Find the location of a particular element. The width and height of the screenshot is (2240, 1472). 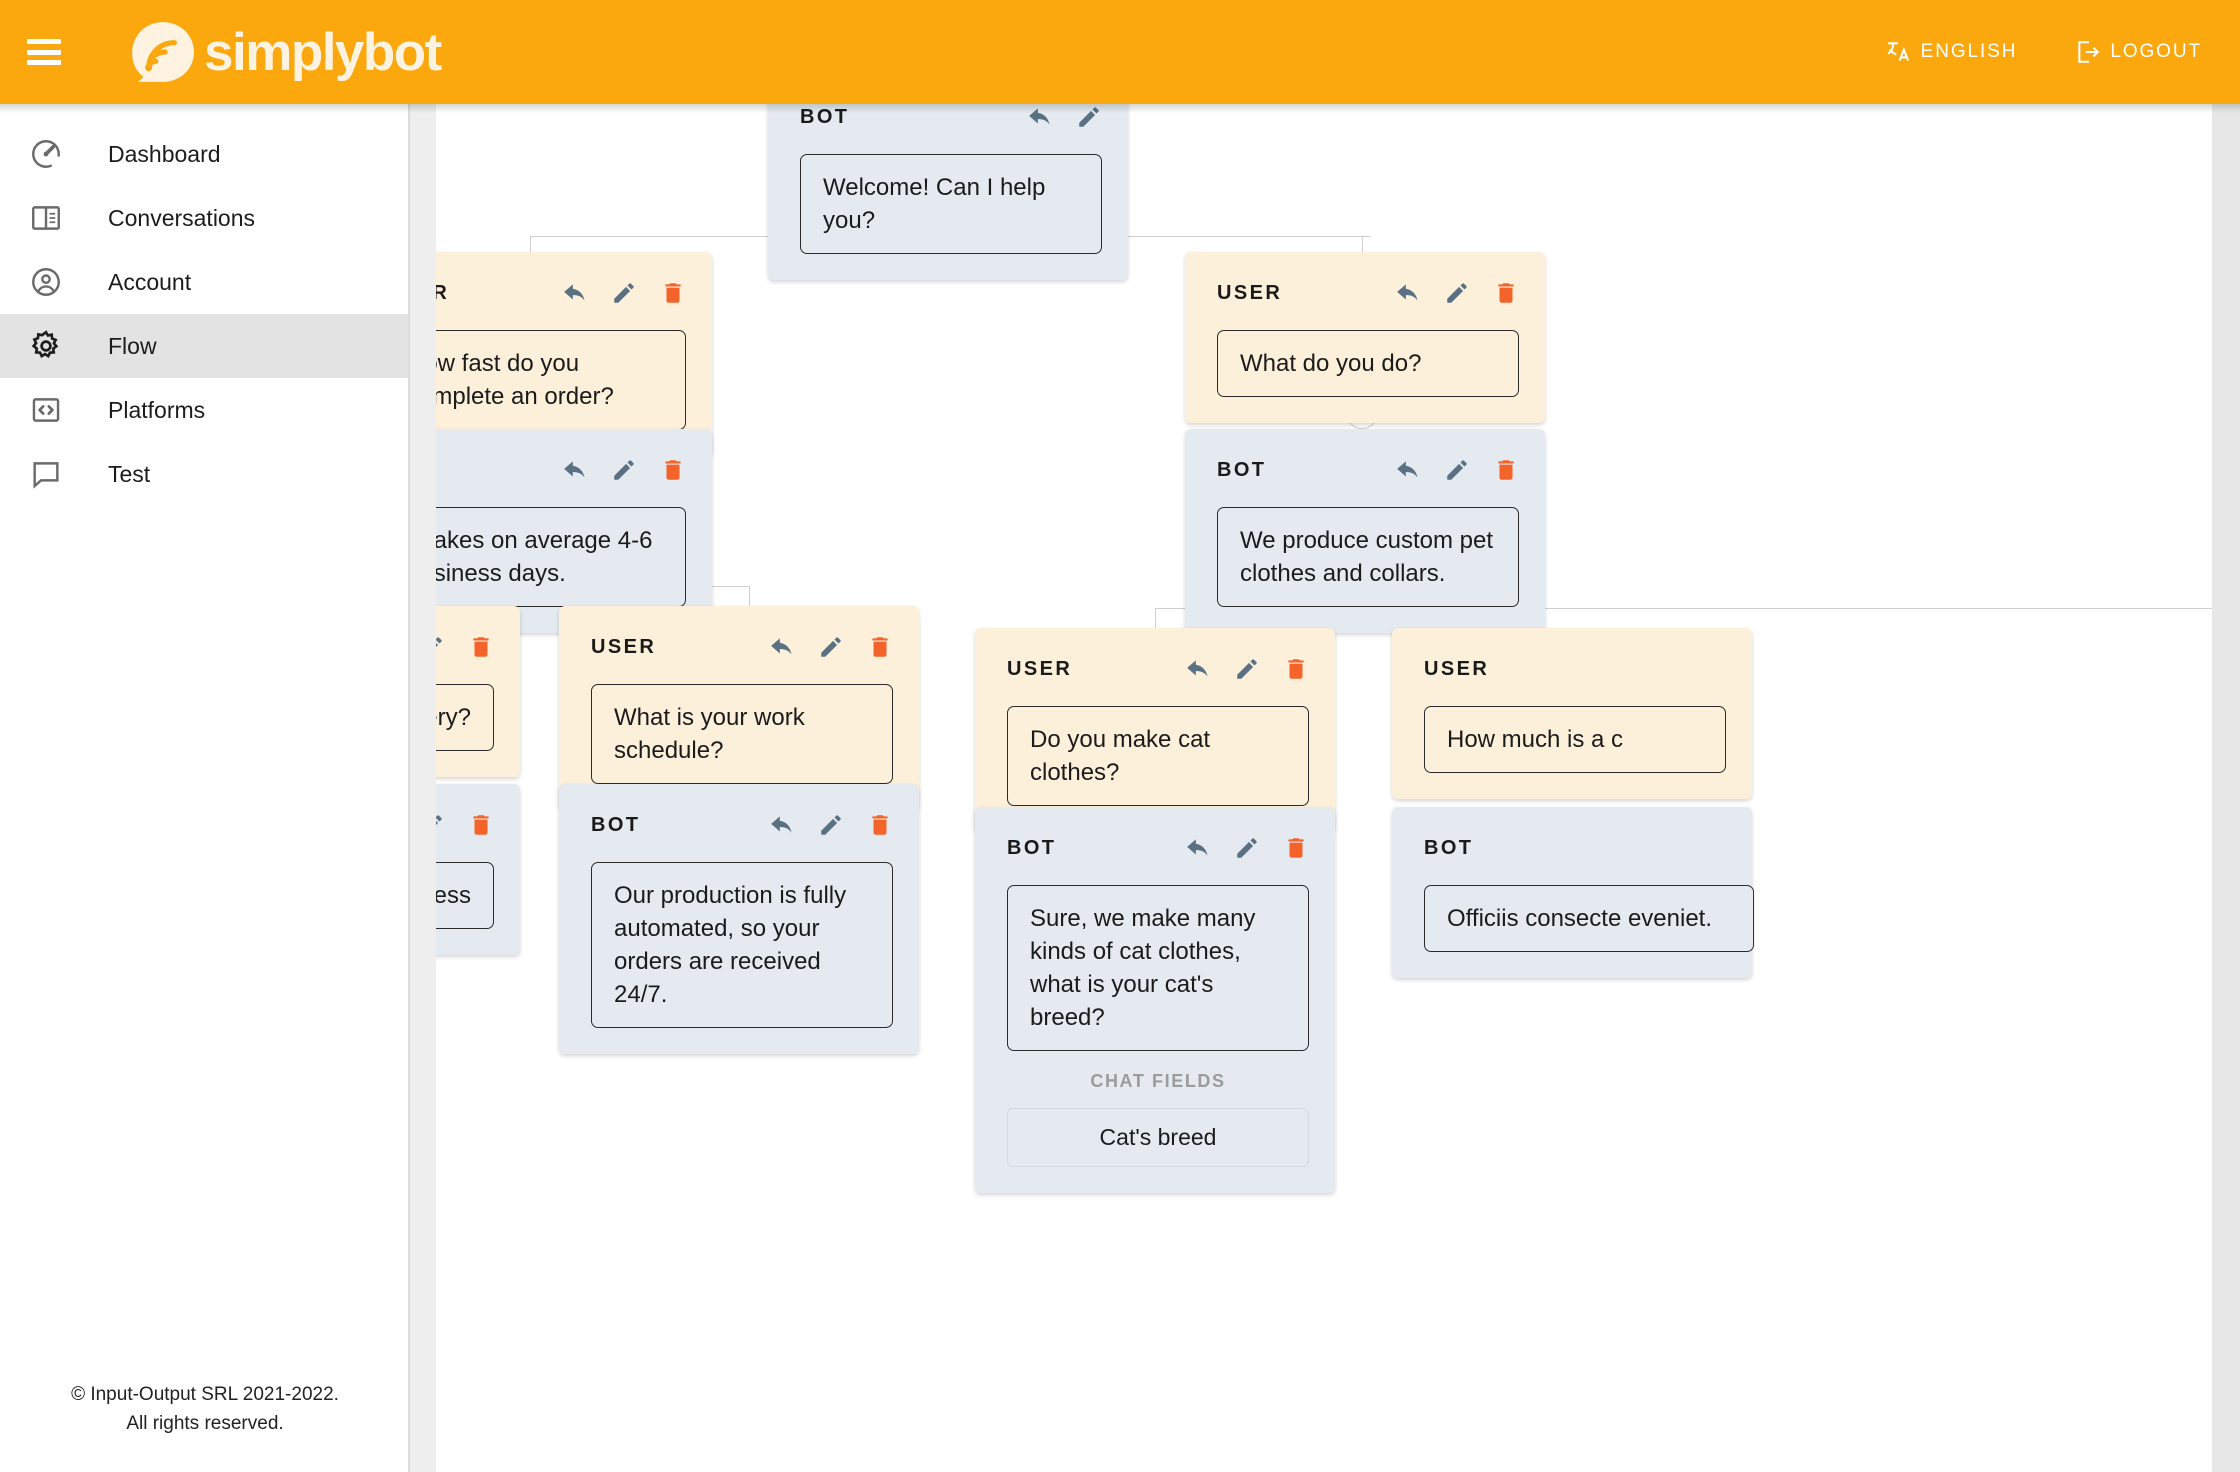

node-message-text: What is your work schedule? is located at coordinates (742, 734).